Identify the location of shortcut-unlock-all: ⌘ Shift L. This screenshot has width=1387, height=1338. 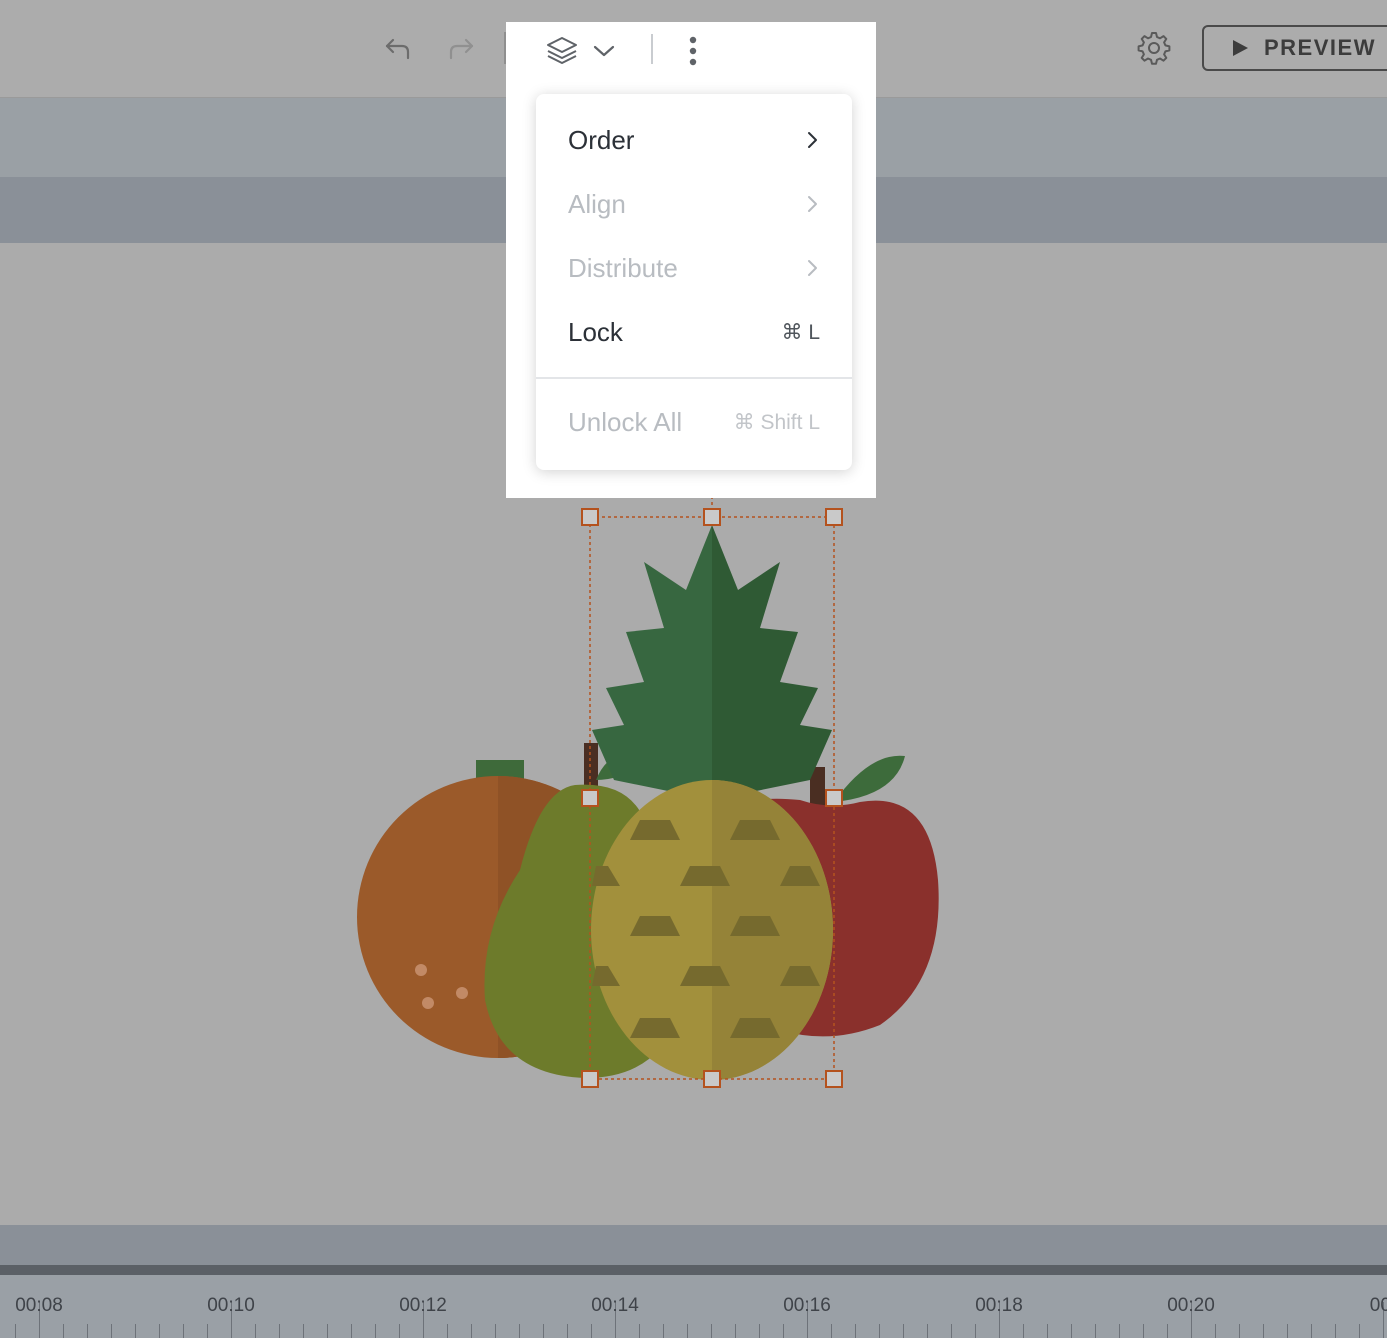
(776, 422).